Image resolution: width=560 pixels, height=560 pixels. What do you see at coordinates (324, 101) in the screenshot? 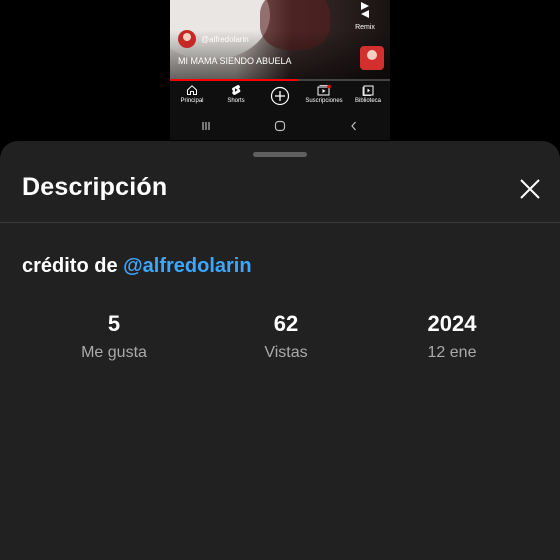
I see `nav-item-label: Suscripciones` at bounding box center [324, 101].